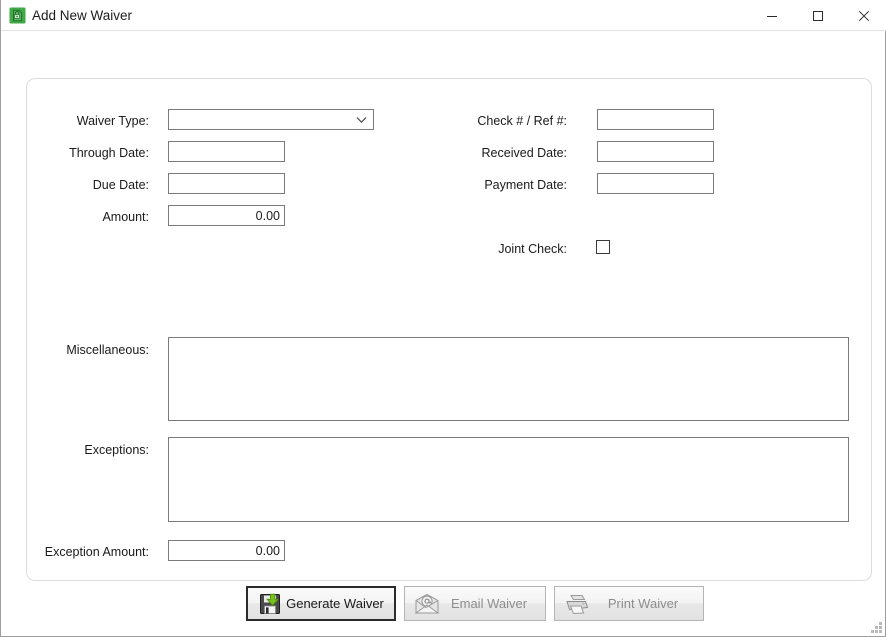 The image size is (886, 637). I want to click on received-date-label: Received Date:, so click(524, 153).